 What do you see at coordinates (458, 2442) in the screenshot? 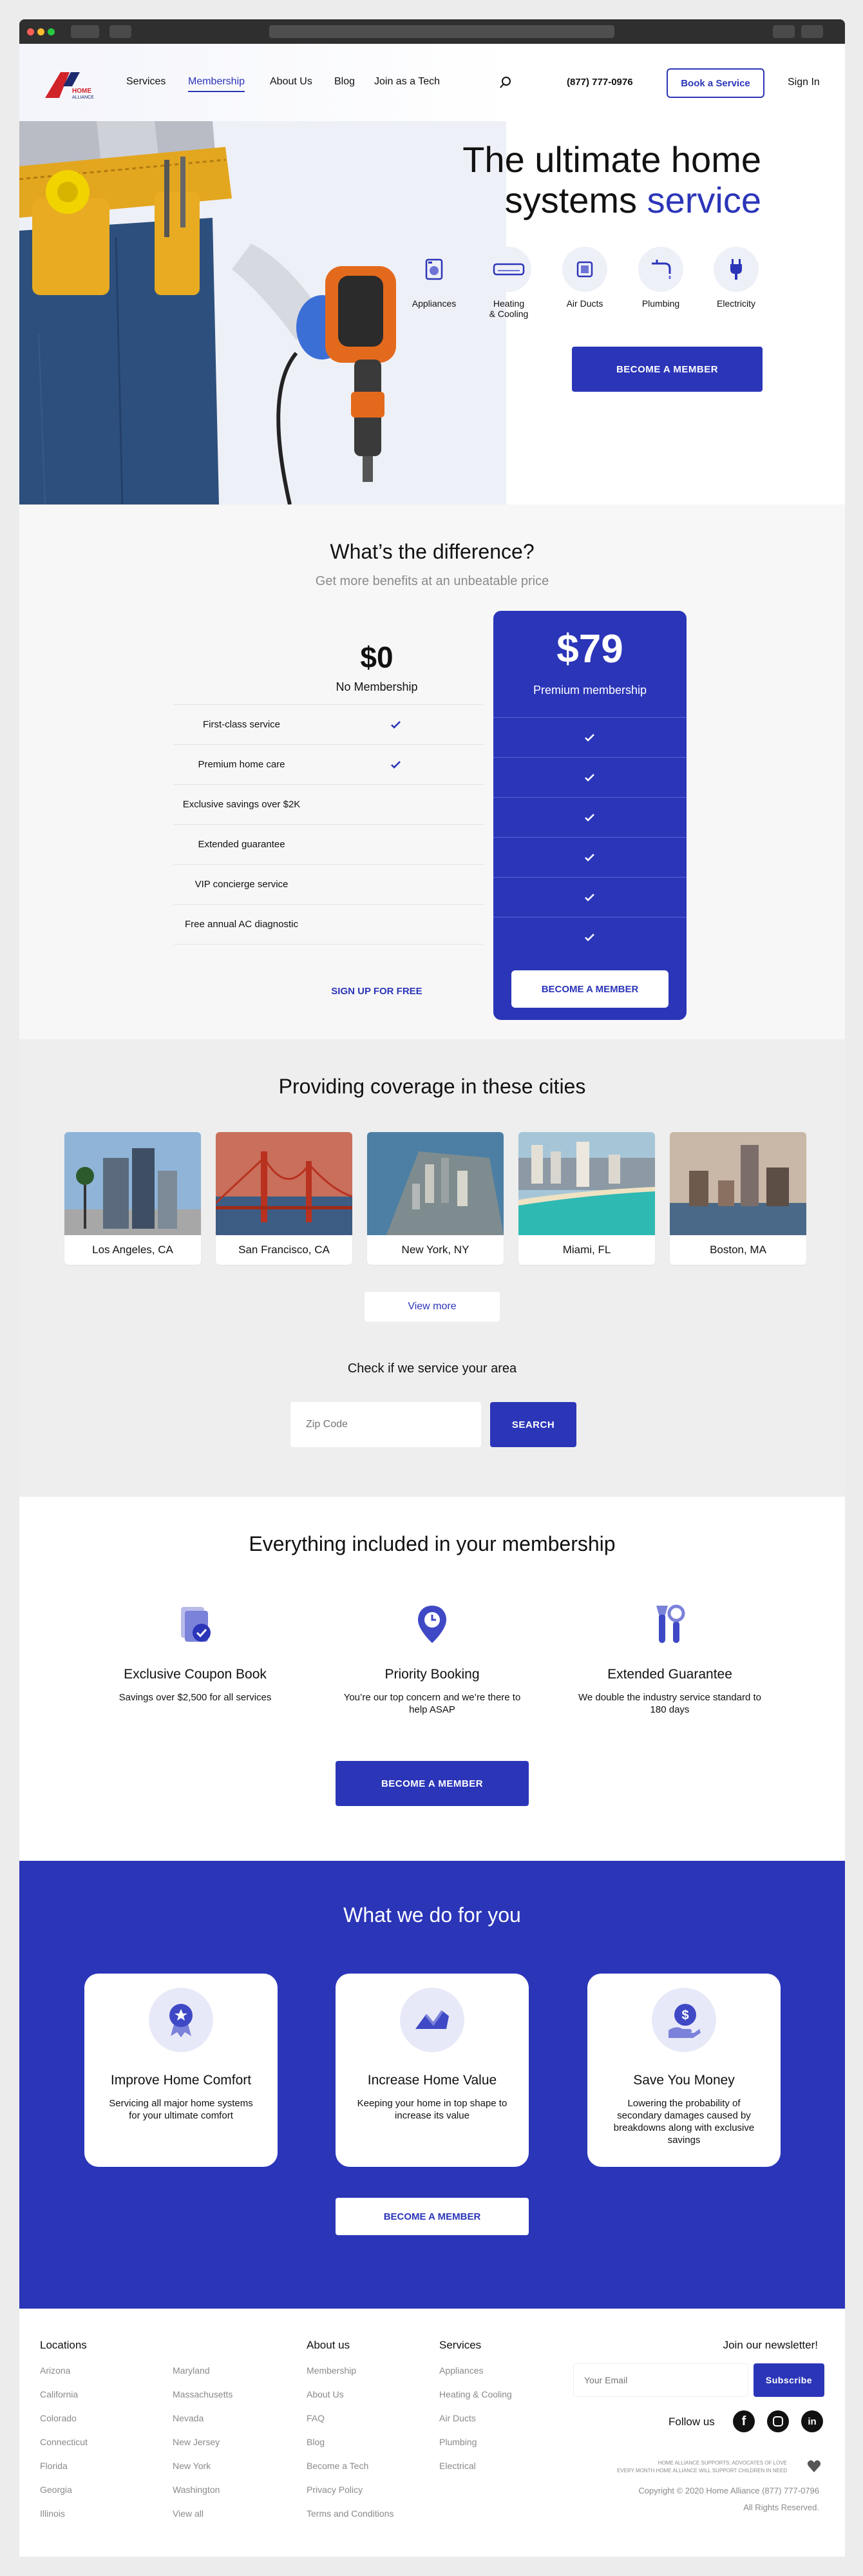
I see `footer-service-link: Plumbing` at bounding box center [458, 2442].